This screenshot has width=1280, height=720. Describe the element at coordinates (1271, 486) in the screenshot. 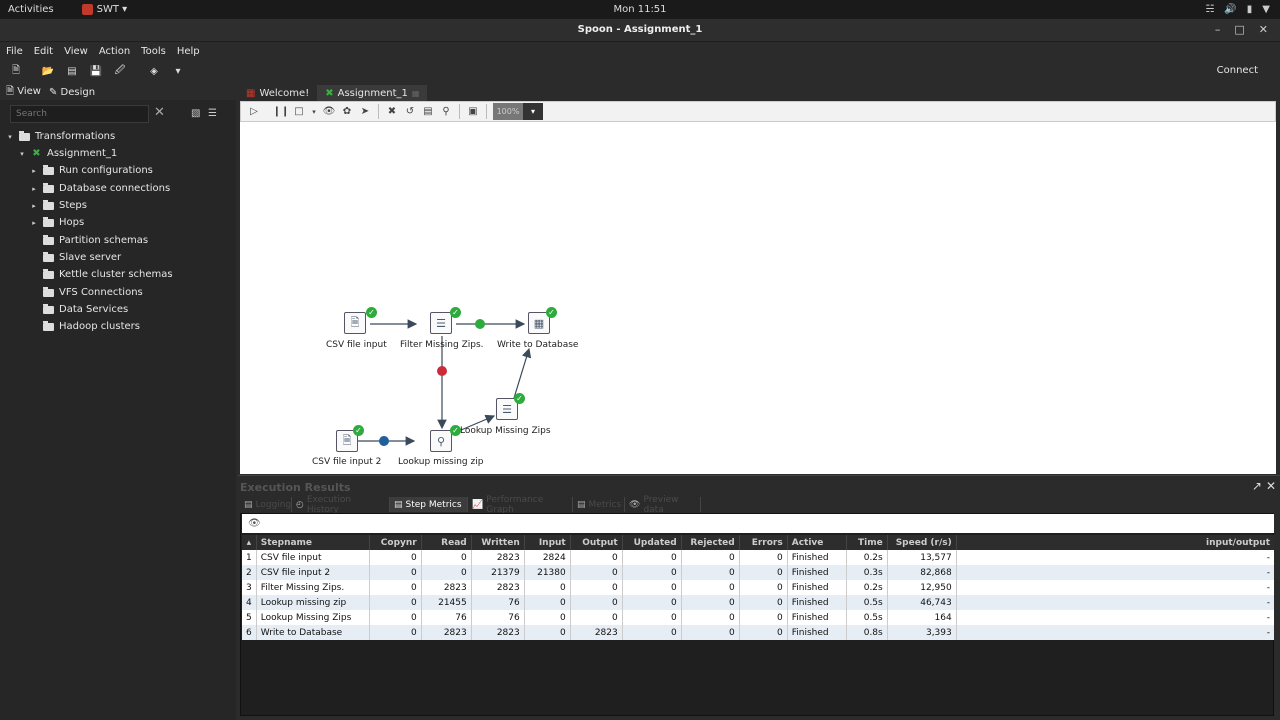

I see `close-panel-icon: ✕` at that location.